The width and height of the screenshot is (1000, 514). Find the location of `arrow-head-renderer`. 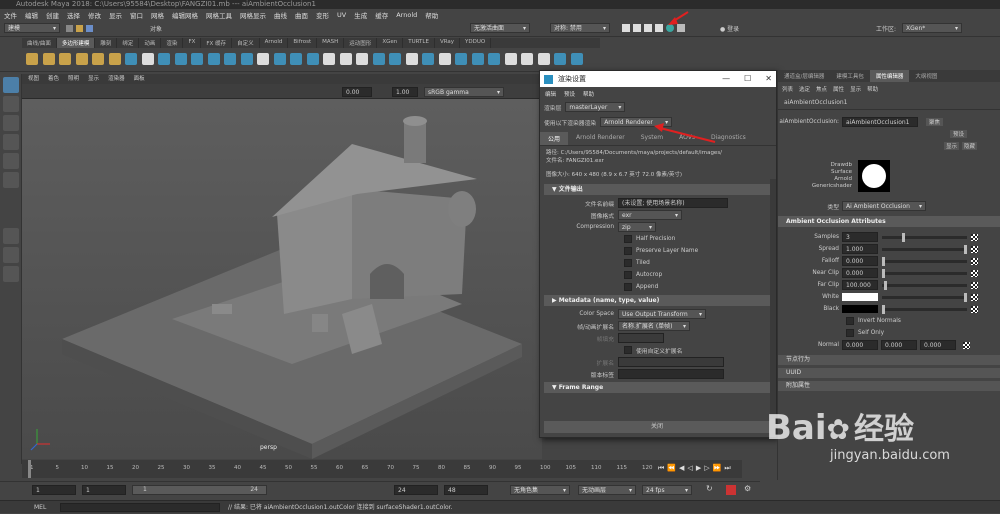

arrow-head-renderer is located at coordinates (659, 127).